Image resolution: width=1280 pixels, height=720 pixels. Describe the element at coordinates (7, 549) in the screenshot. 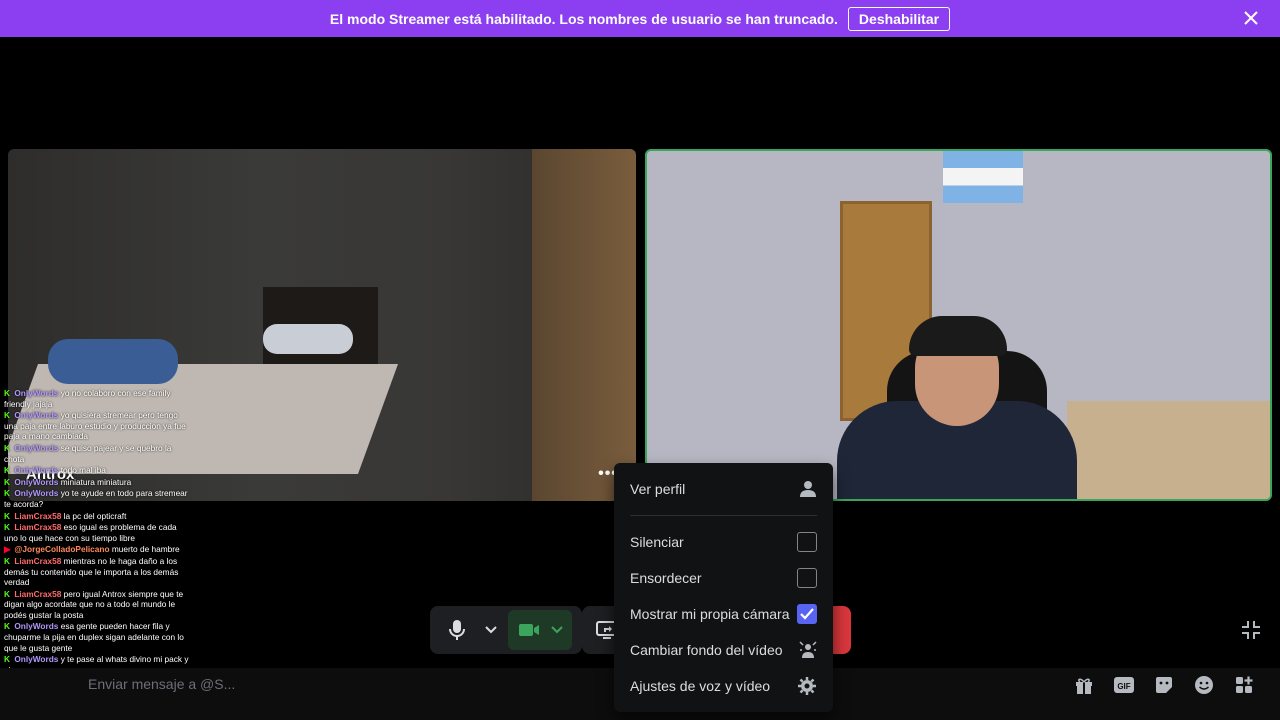

I see `youtube-icon: ▶` at that location.